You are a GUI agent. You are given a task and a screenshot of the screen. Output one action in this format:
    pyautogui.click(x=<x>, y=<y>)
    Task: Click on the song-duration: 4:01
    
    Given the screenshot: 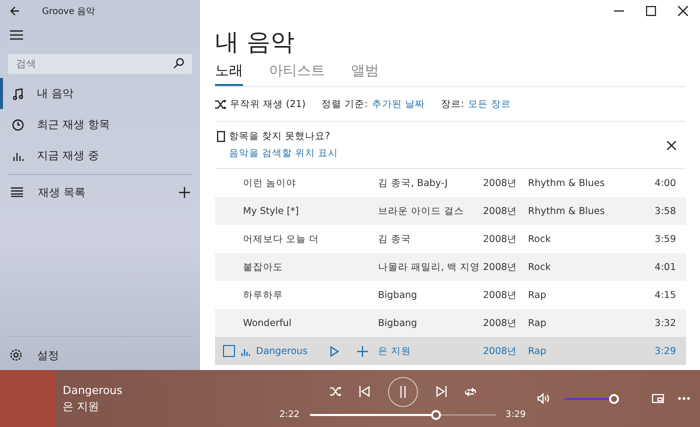 What is the action you would take?
    pyautogui.click(x=665, y=267)
    